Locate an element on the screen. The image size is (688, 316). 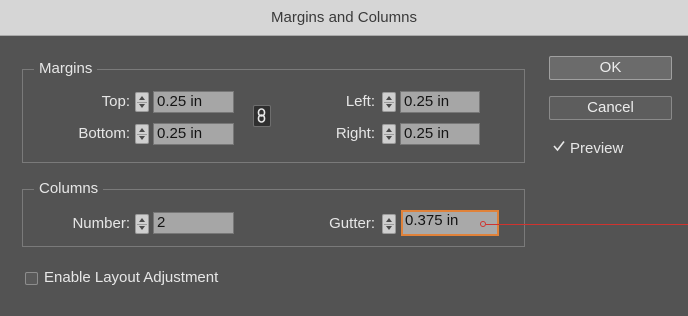
gutter-stepper is located at coordinates (389, 224).